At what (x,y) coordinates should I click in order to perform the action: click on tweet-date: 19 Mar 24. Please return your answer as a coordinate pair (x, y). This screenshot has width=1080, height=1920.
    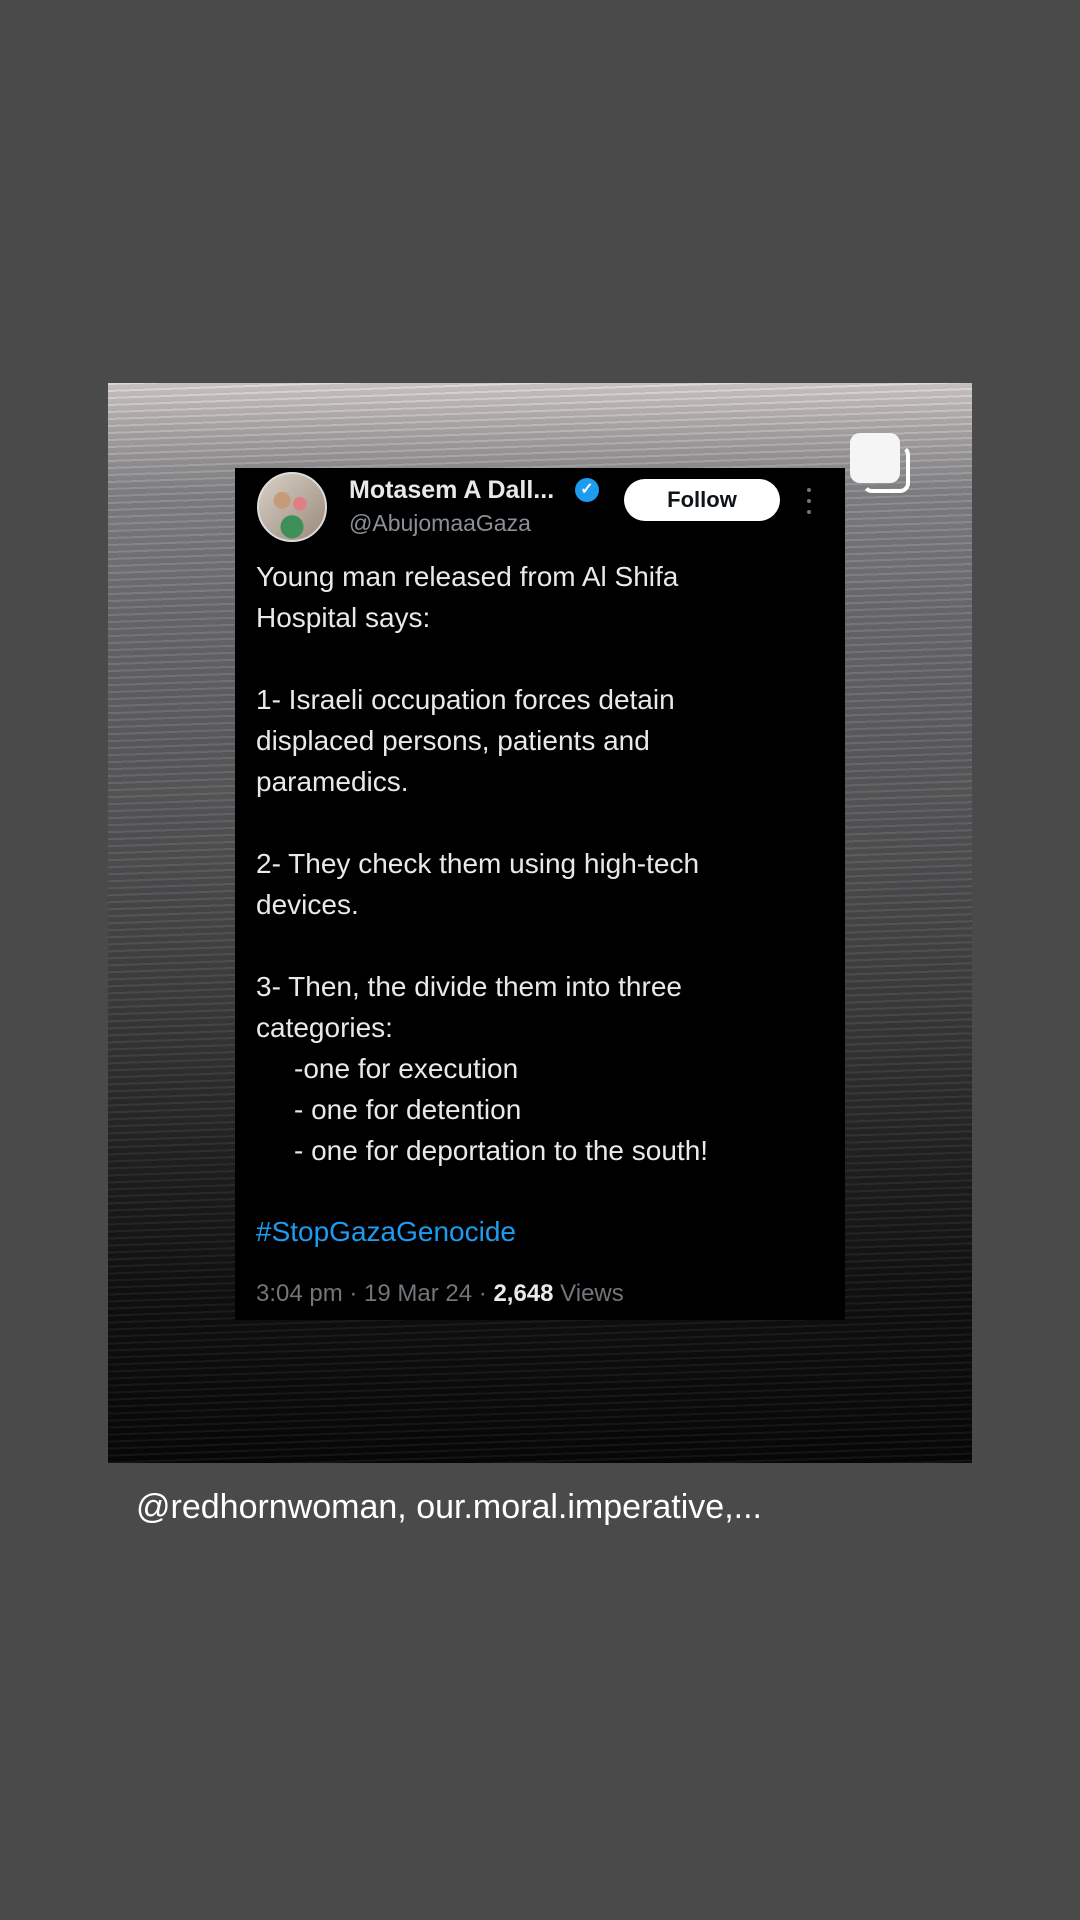
    Looking at the image, I should click on (418, 1293).